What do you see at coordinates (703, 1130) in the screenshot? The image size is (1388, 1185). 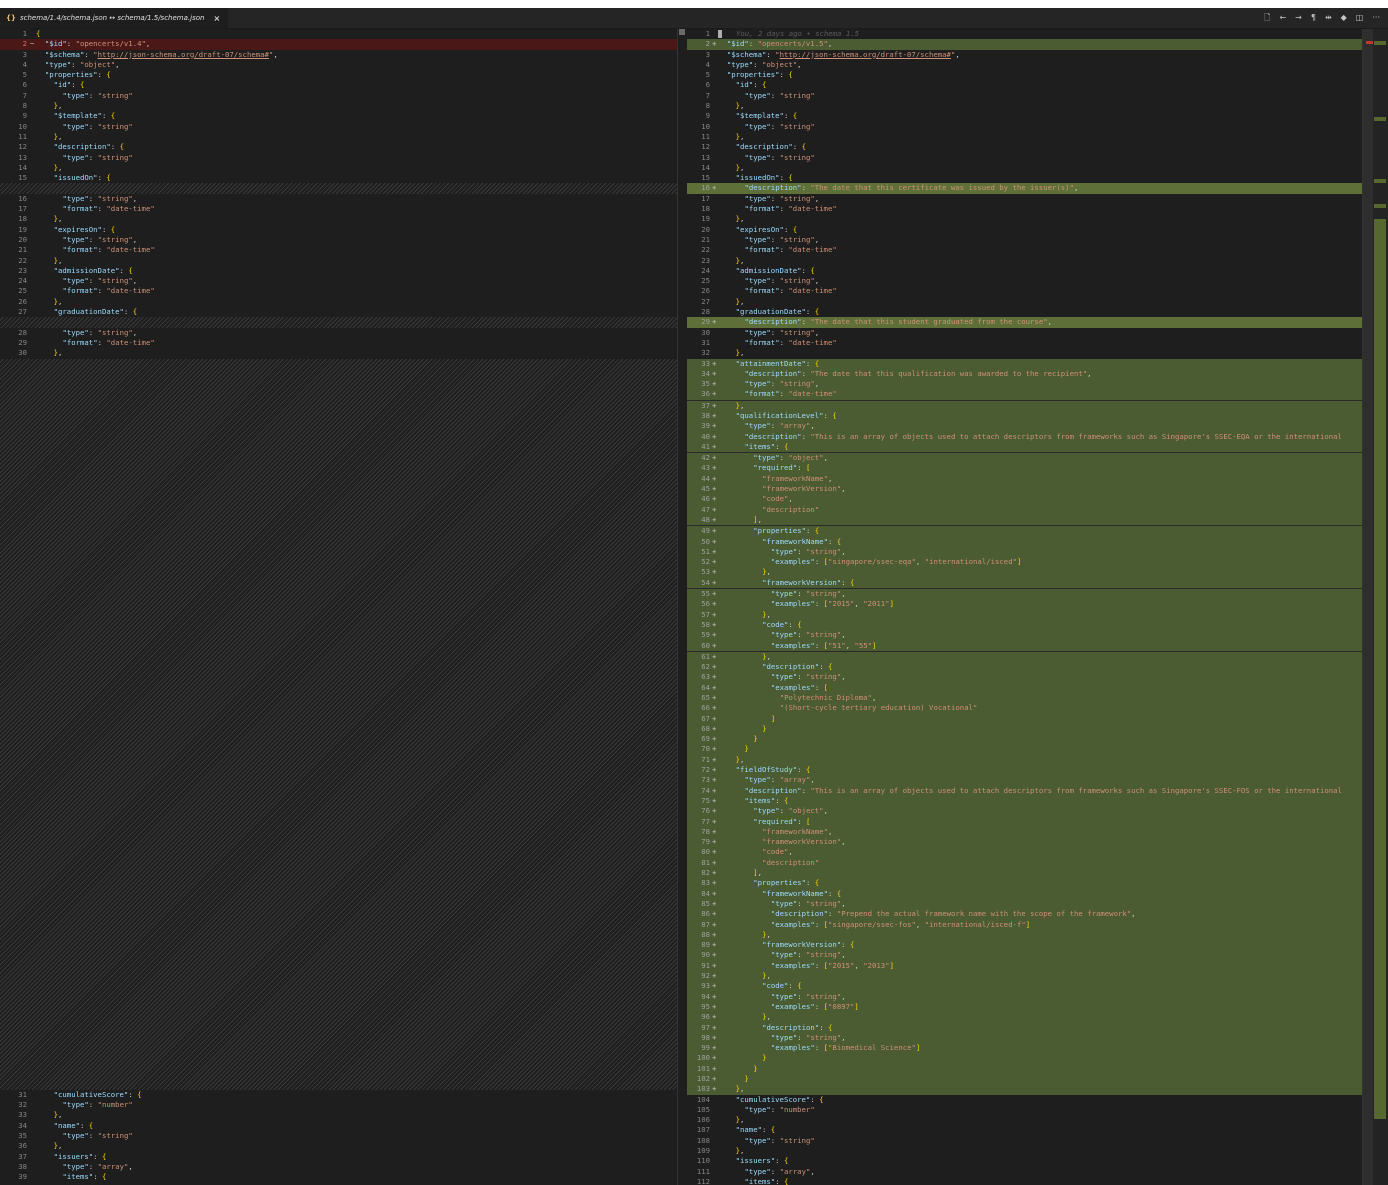 I see `line-number: 107` at bounding box center [703, 1130].